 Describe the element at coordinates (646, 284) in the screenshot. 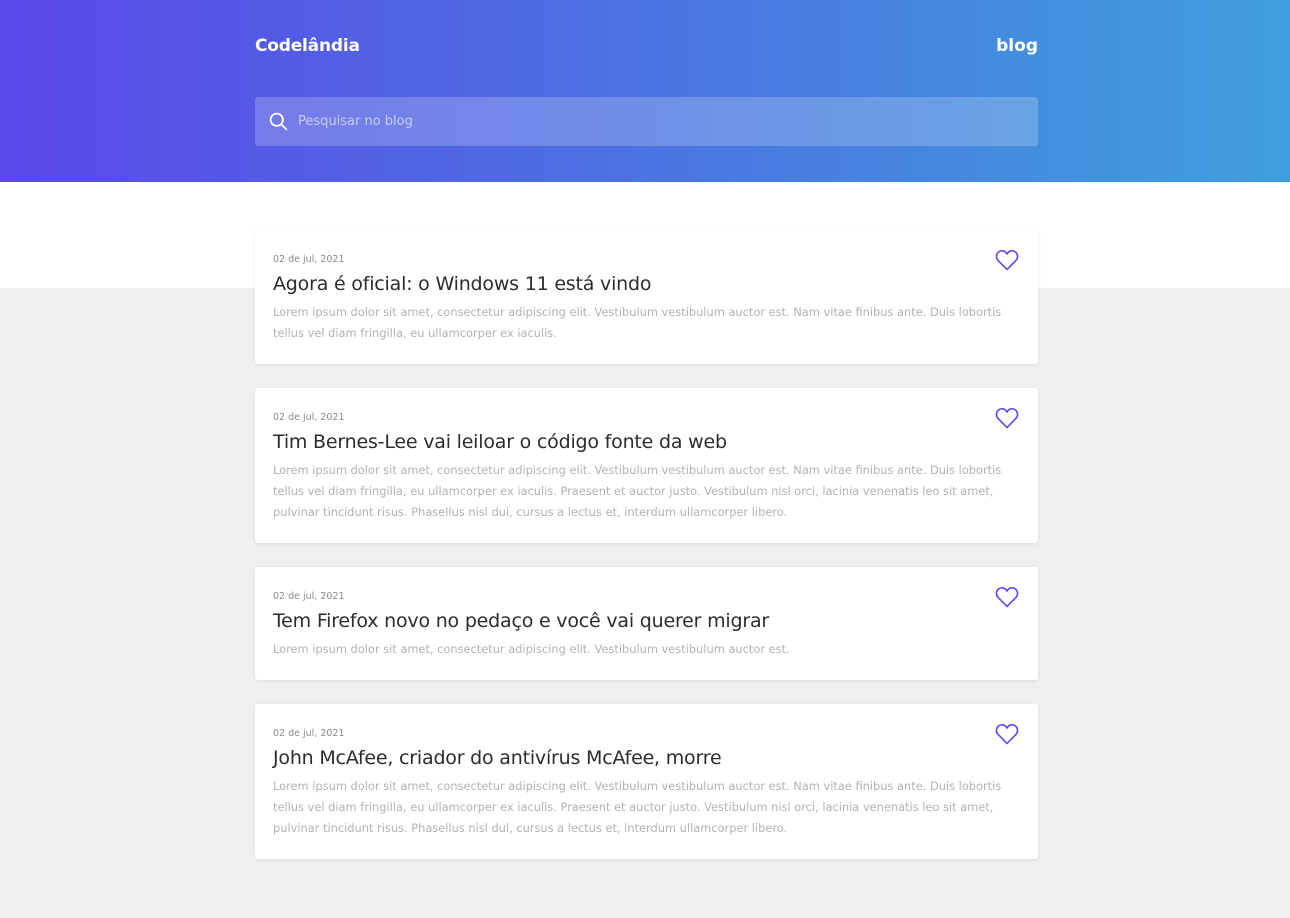

I see `post-title: Agora é oficial: o Windows 11 está vindo` at that location.